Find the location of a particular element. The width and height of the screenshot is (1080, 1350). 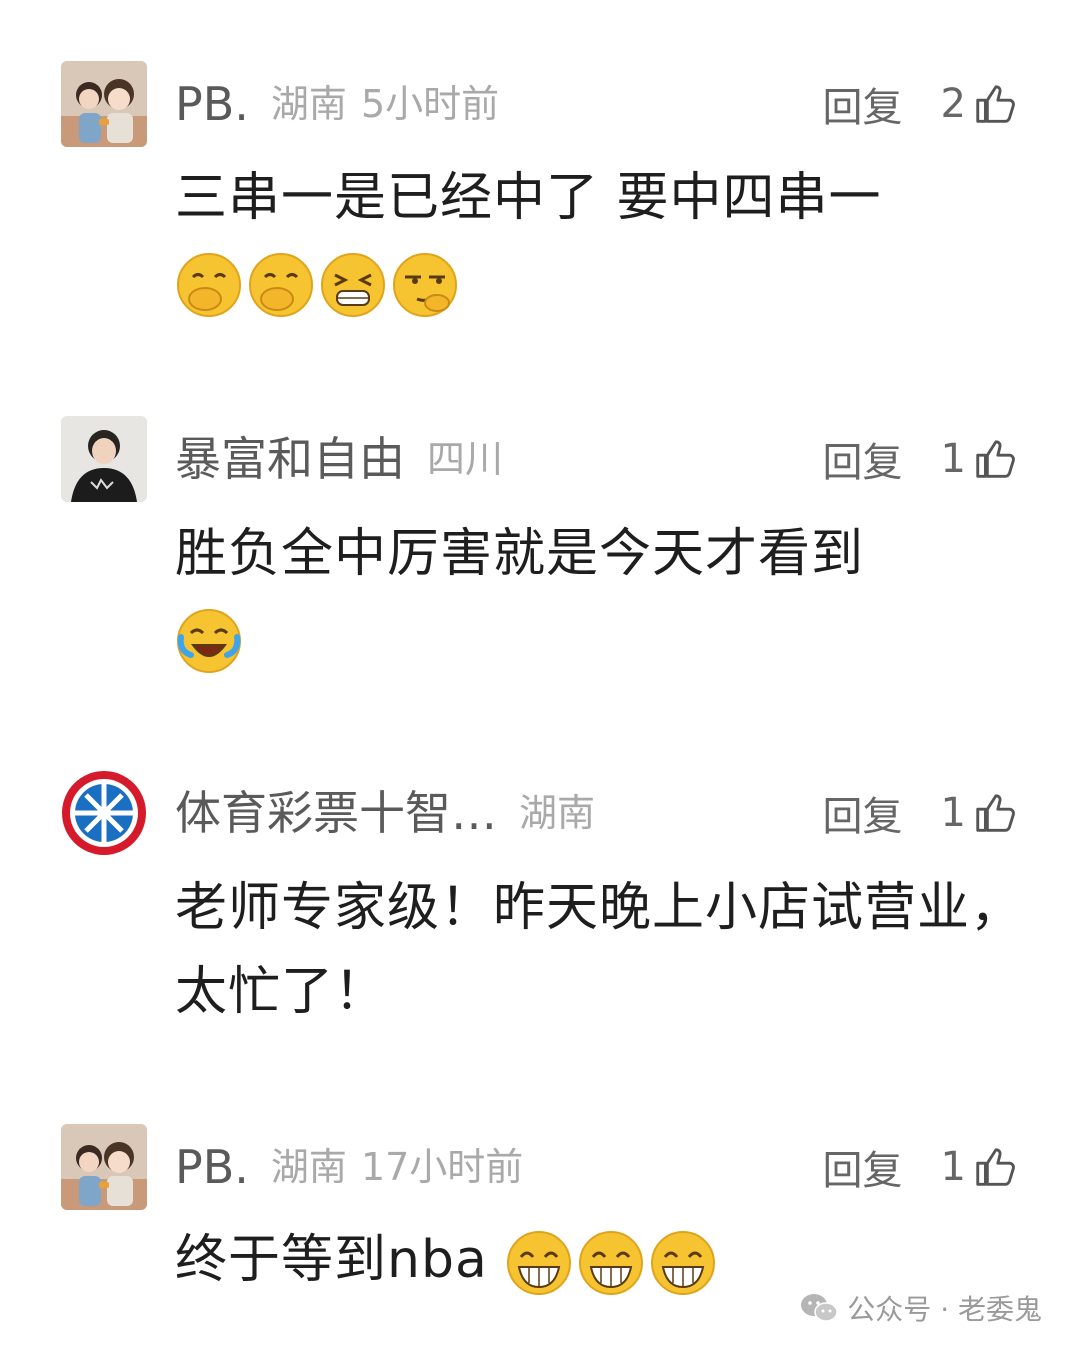

fc-bayern-logo-avatar-icon is located at coordinates (104, 813).